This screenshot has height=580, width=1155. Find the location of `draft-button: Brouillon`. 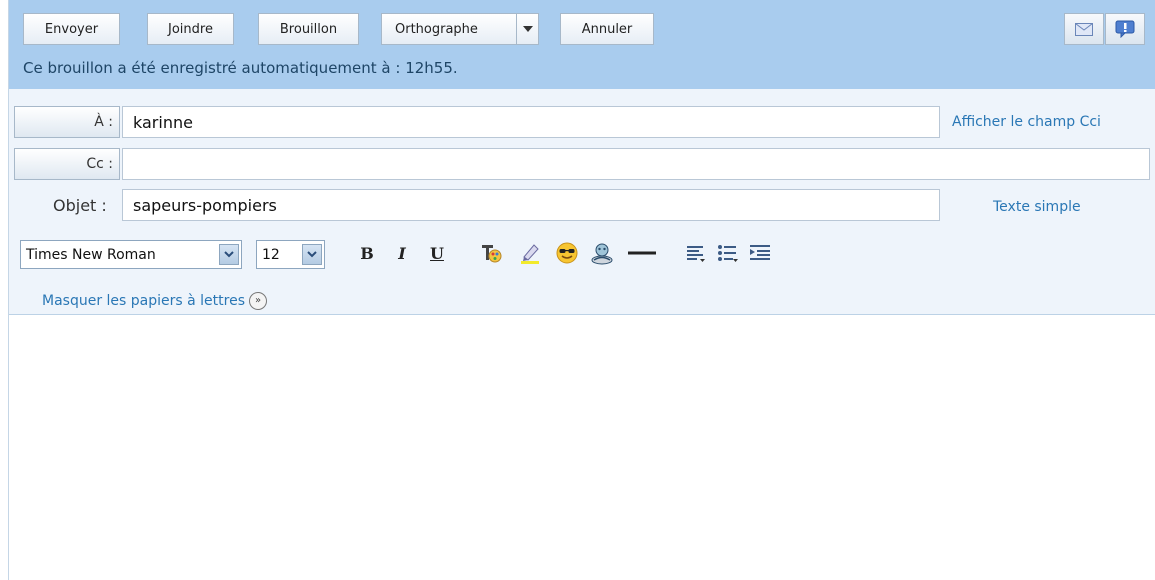

draft-button: Brouillon is located at coordinates (308, 29).